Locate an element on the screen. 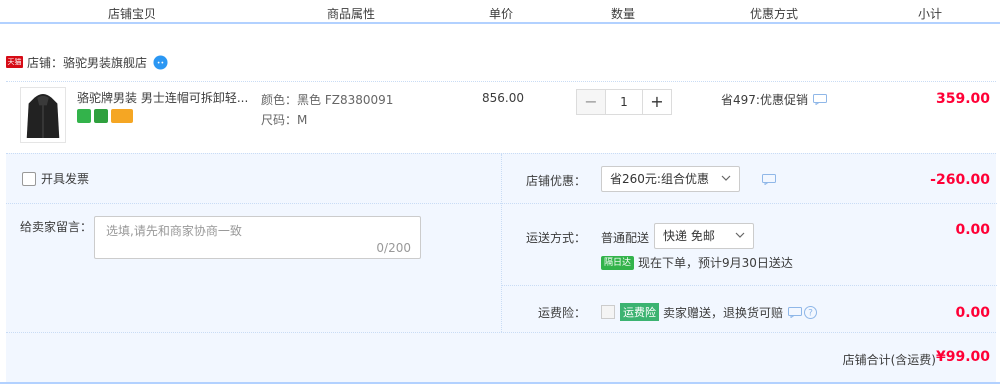 This screenshot has height=384, width=1000. insurance-text: 卖家赠送，退换货可赔 is located at coordinates (723, 312).